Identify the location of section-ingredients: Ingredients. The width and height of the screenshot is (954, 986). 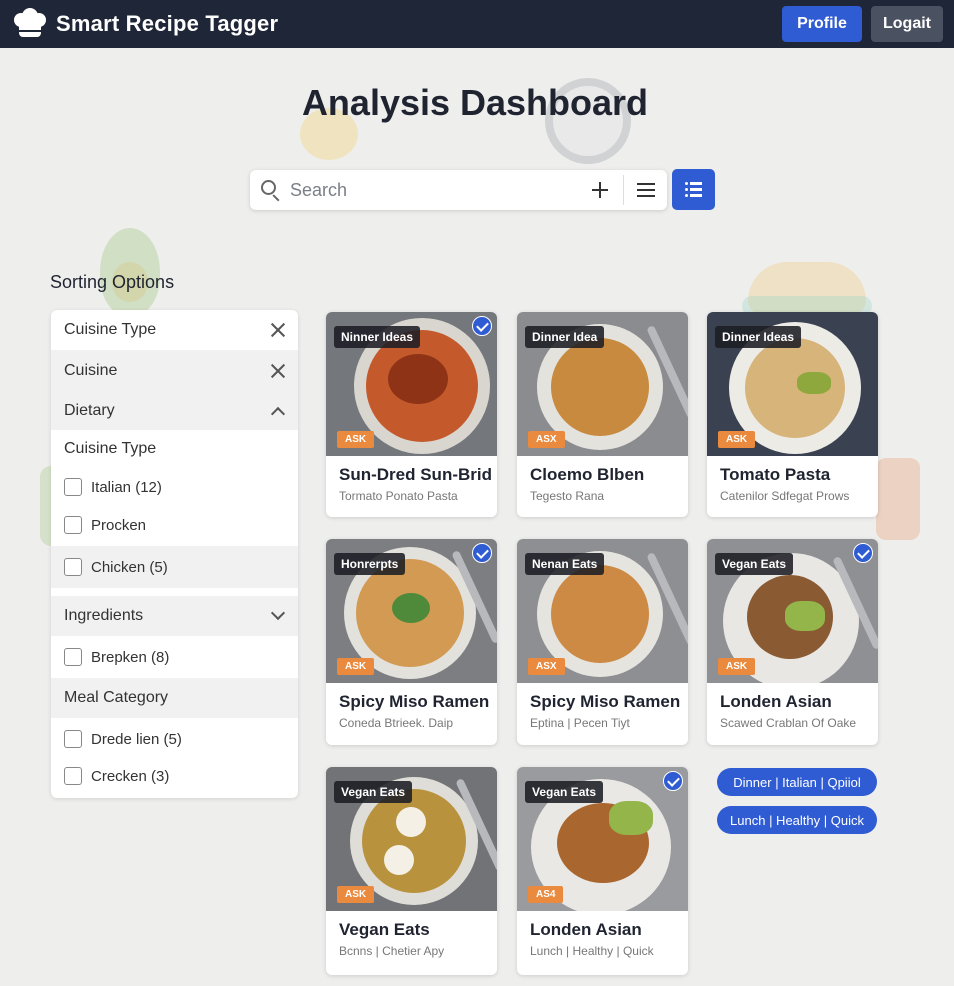
(174, 616).